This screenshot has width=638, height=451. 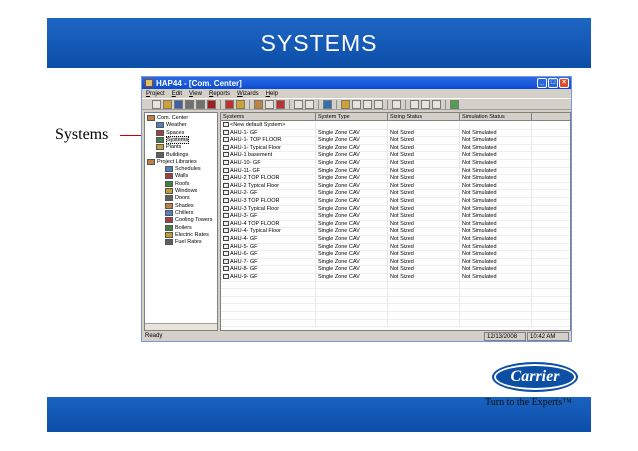 I want to click on close-button: ×, so click(x=564, y=83).